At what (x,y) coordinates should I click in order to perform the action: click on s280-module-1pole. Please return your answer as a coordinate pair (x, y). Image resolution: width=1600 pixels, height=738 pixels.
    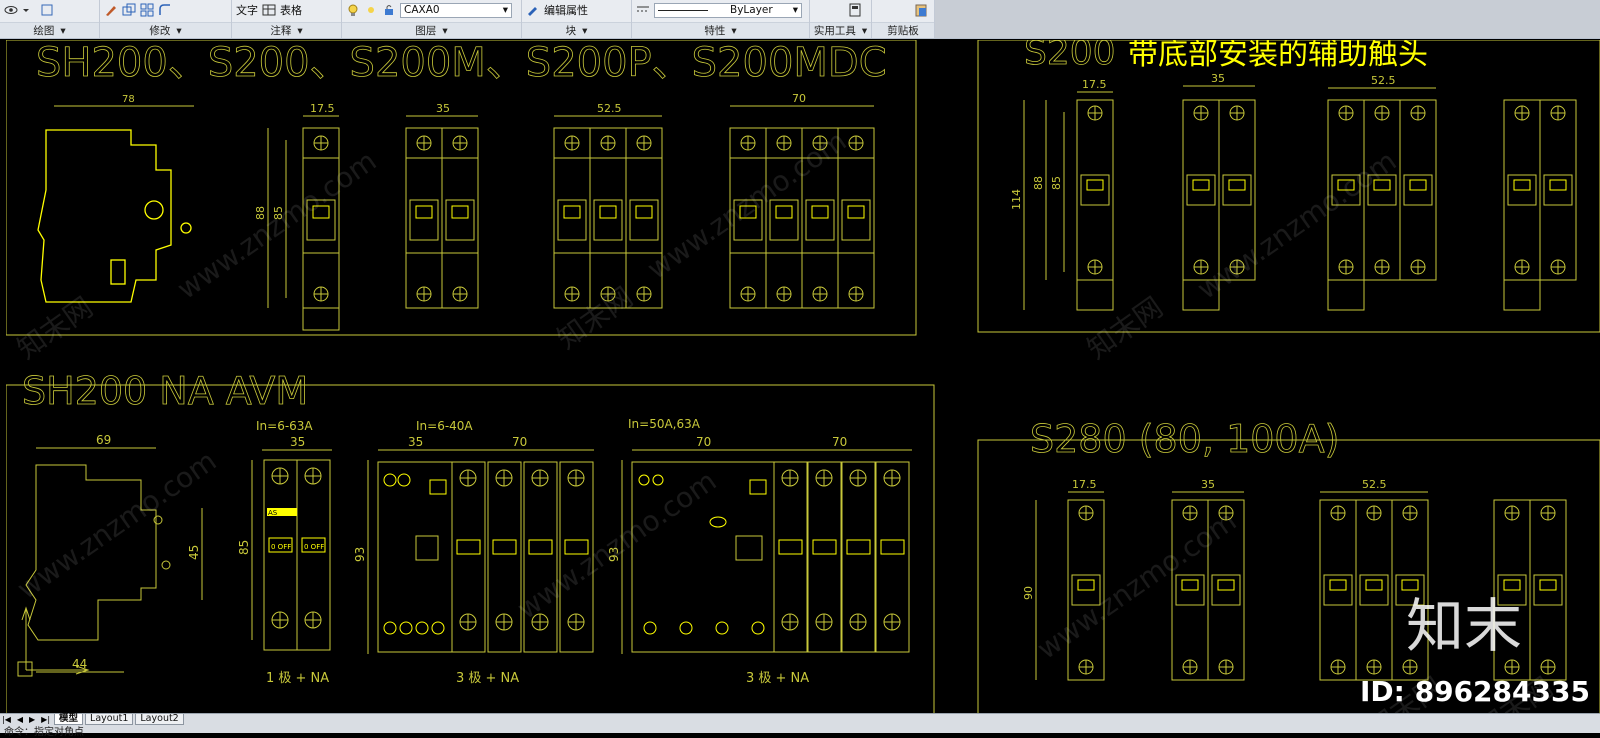
    Looking at the image, I should click on (1086, 590).